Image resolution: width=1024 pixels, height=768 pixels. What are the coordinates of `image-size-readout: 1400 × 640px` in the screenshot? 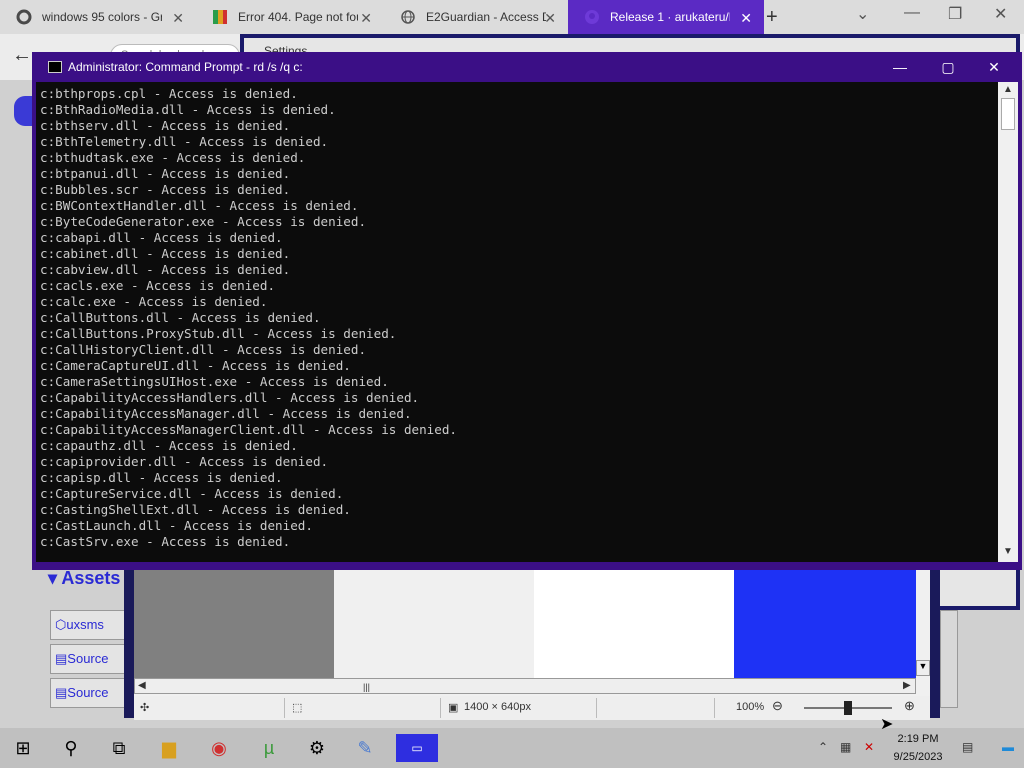 It's located at (497, 707).